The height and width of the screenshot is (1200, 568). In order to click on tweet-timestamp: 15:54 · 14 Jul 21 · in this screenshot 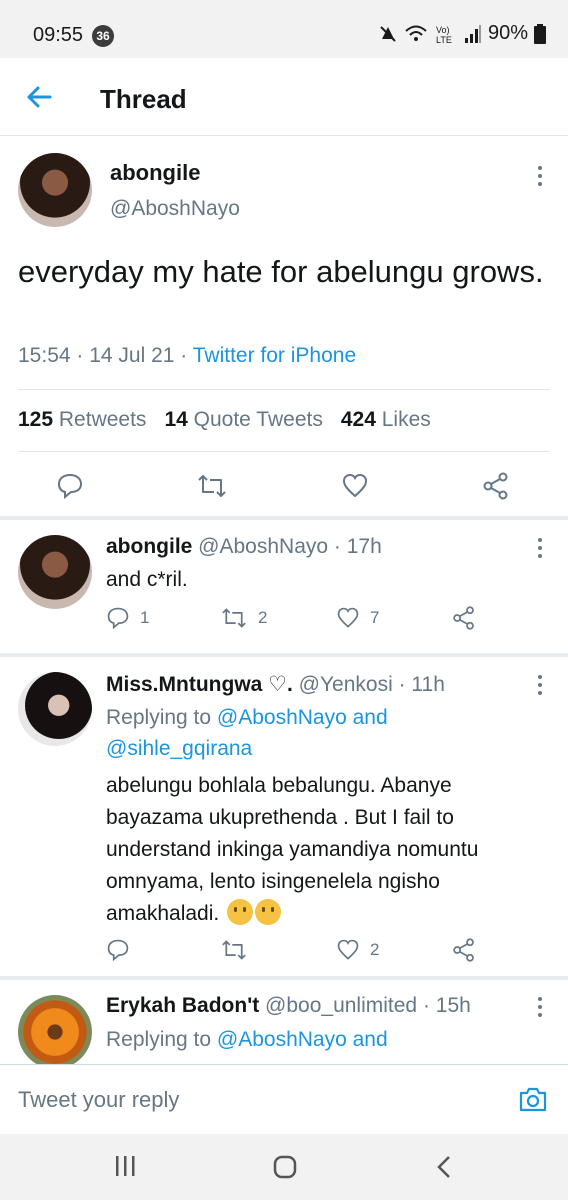, I will do `click(105, 355)`.